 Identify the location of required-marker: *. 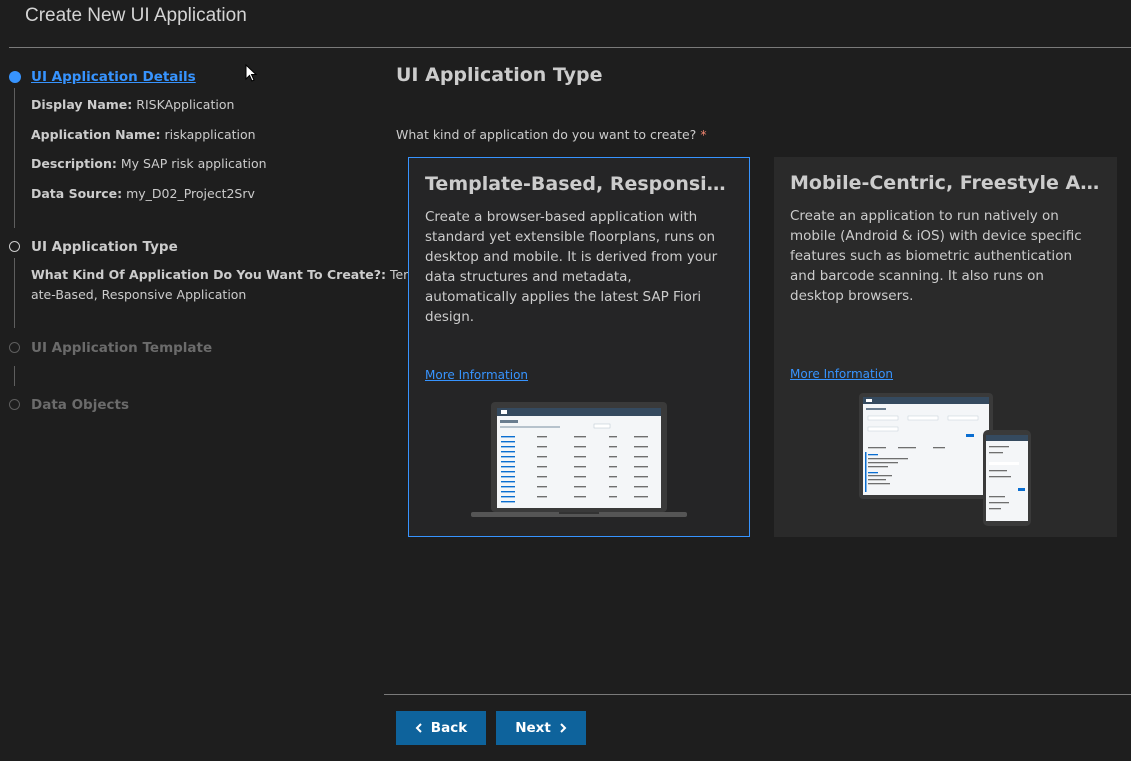
(703, 134).